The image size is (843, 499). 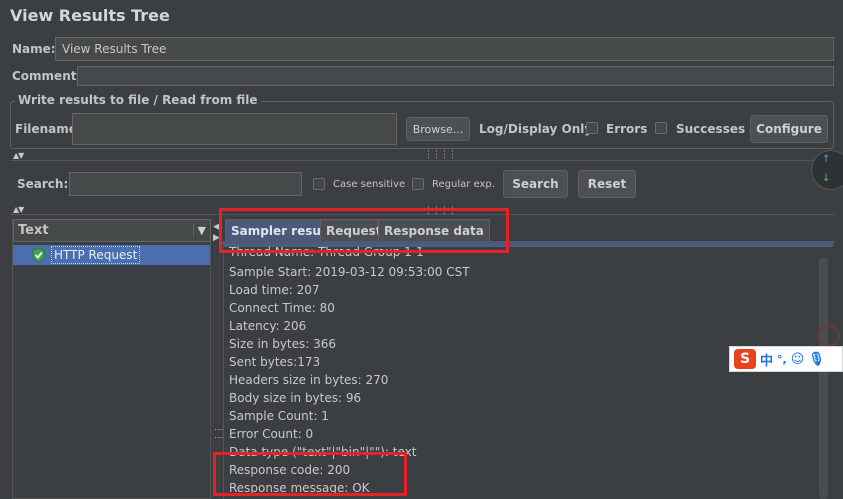 What do you see at coordinates (422, 160) in the screenshot?
I see `splitter-line` at bounding box center [422, 160].